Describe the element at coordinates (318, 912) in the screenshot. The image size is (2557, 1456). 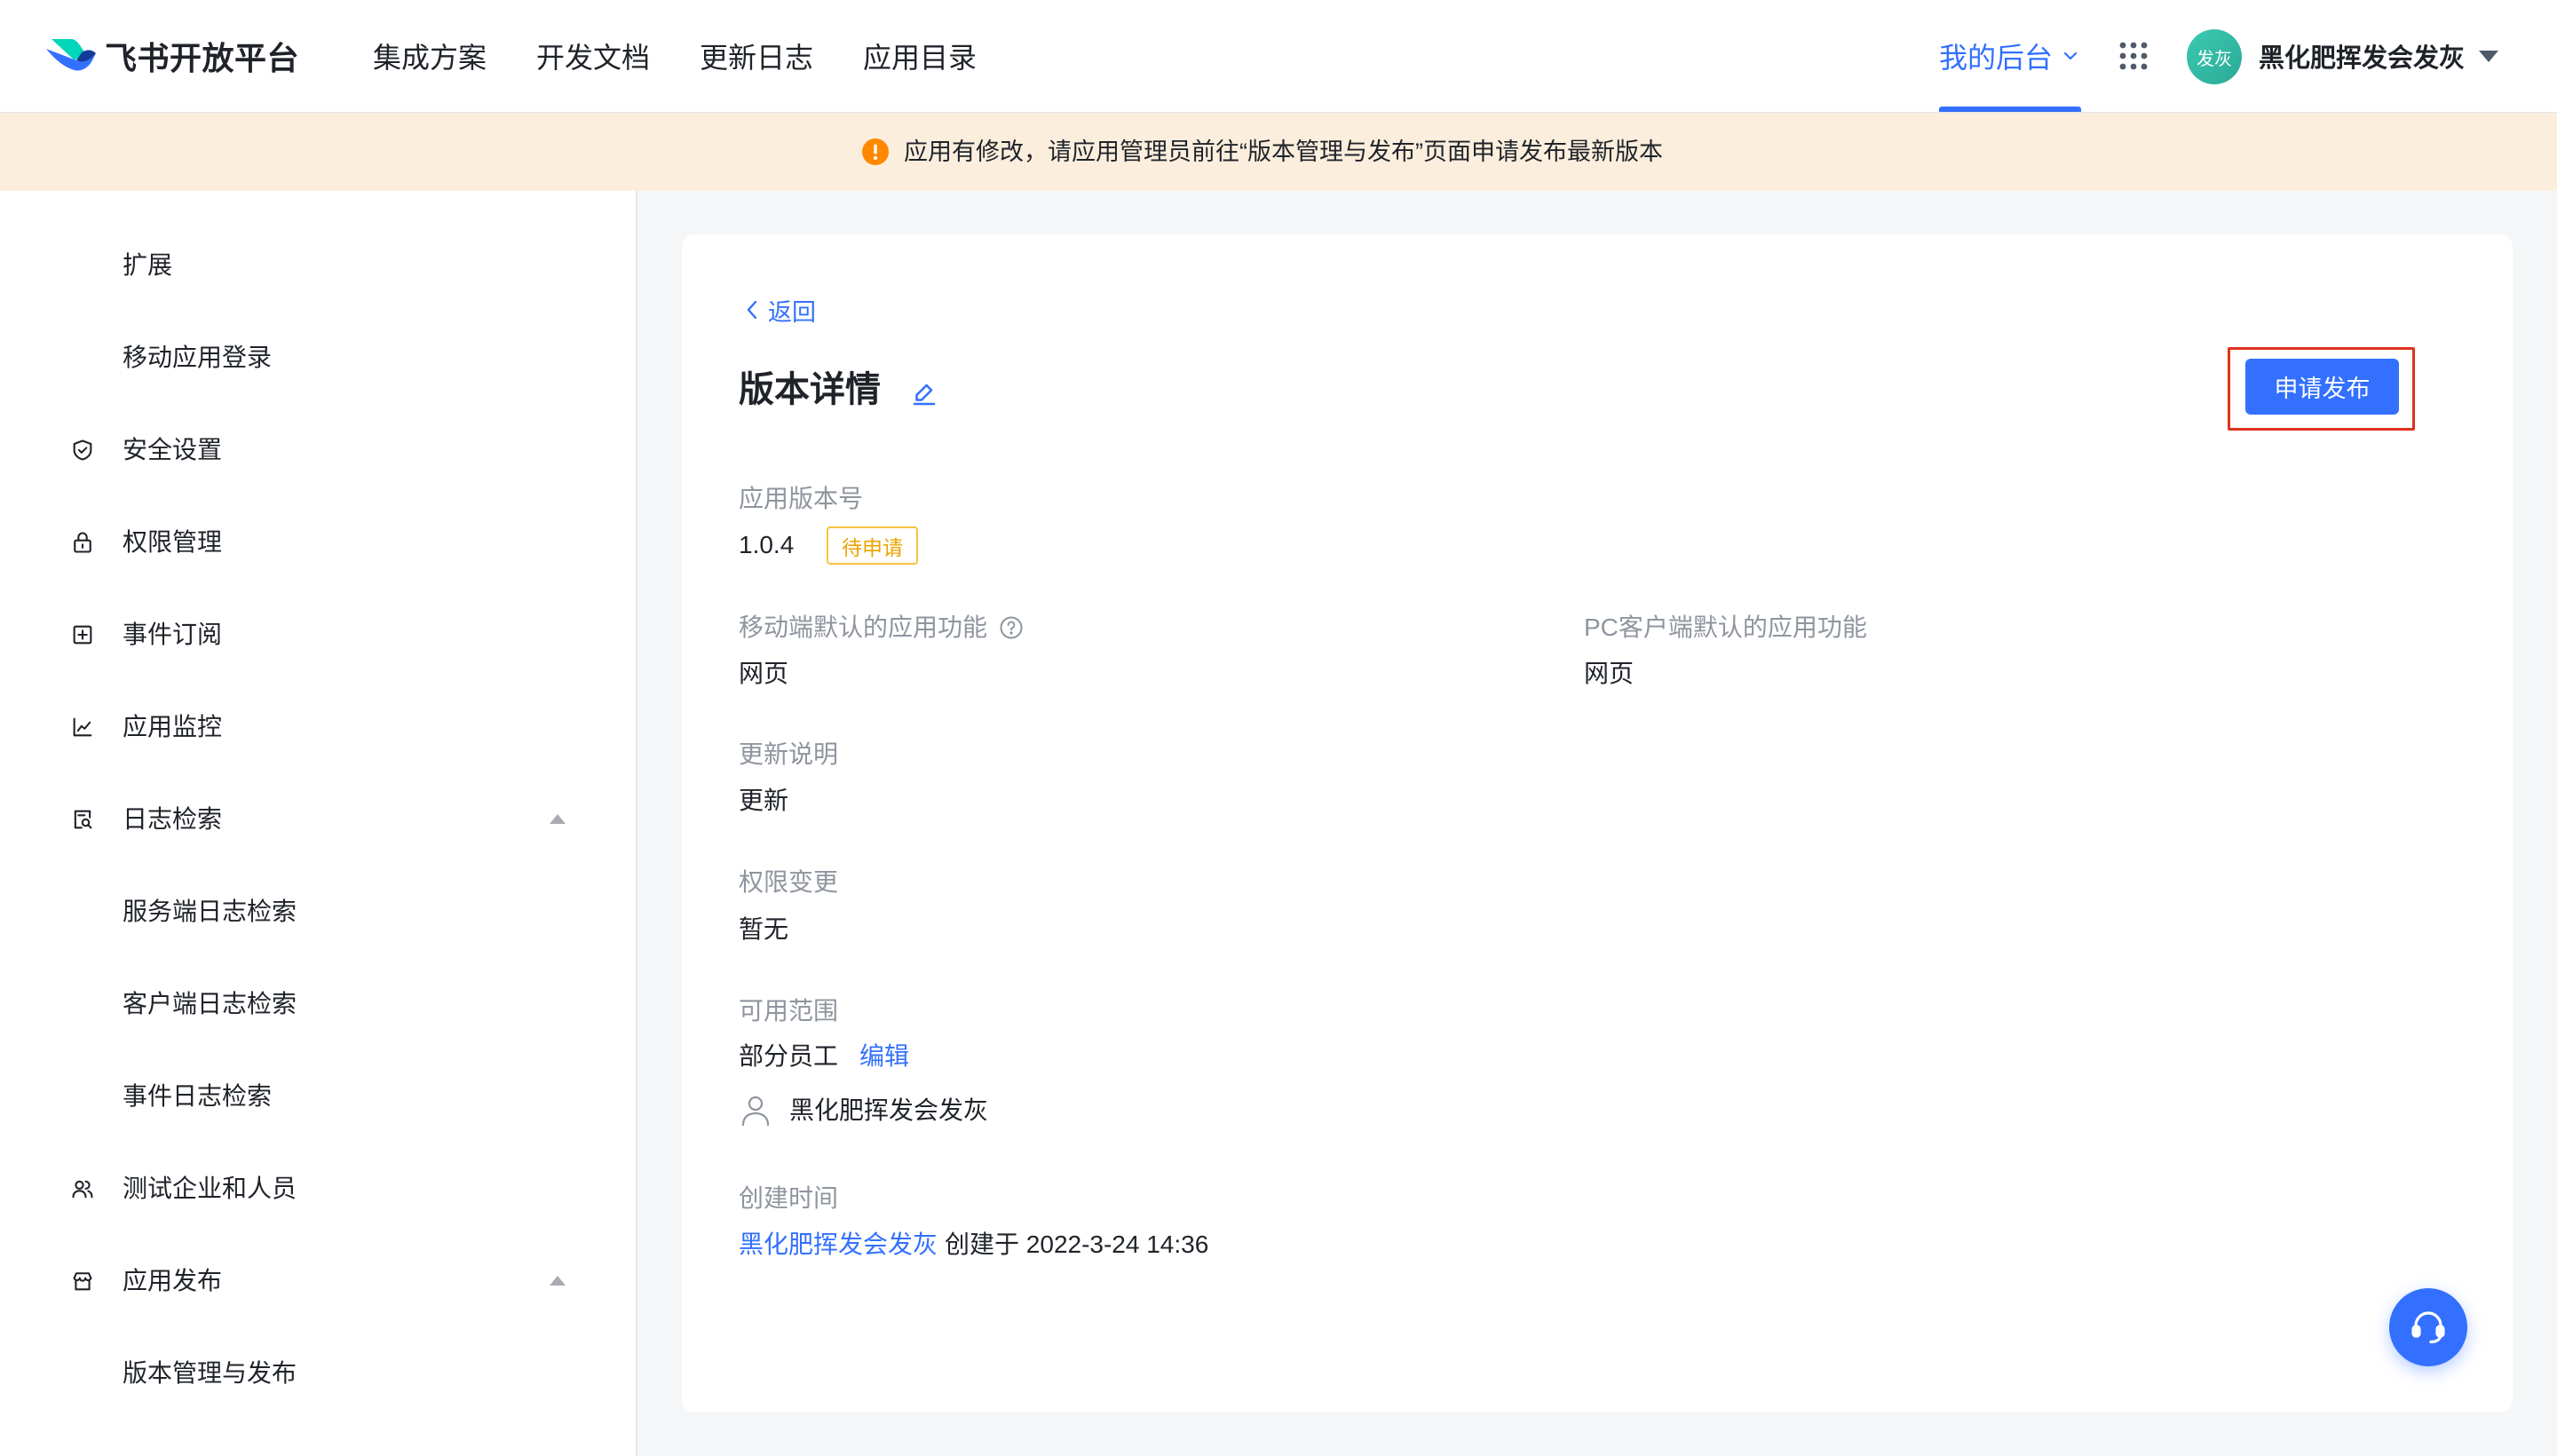
I see `sidebar-item-server-log-search: 服务端日志检索` at that location.